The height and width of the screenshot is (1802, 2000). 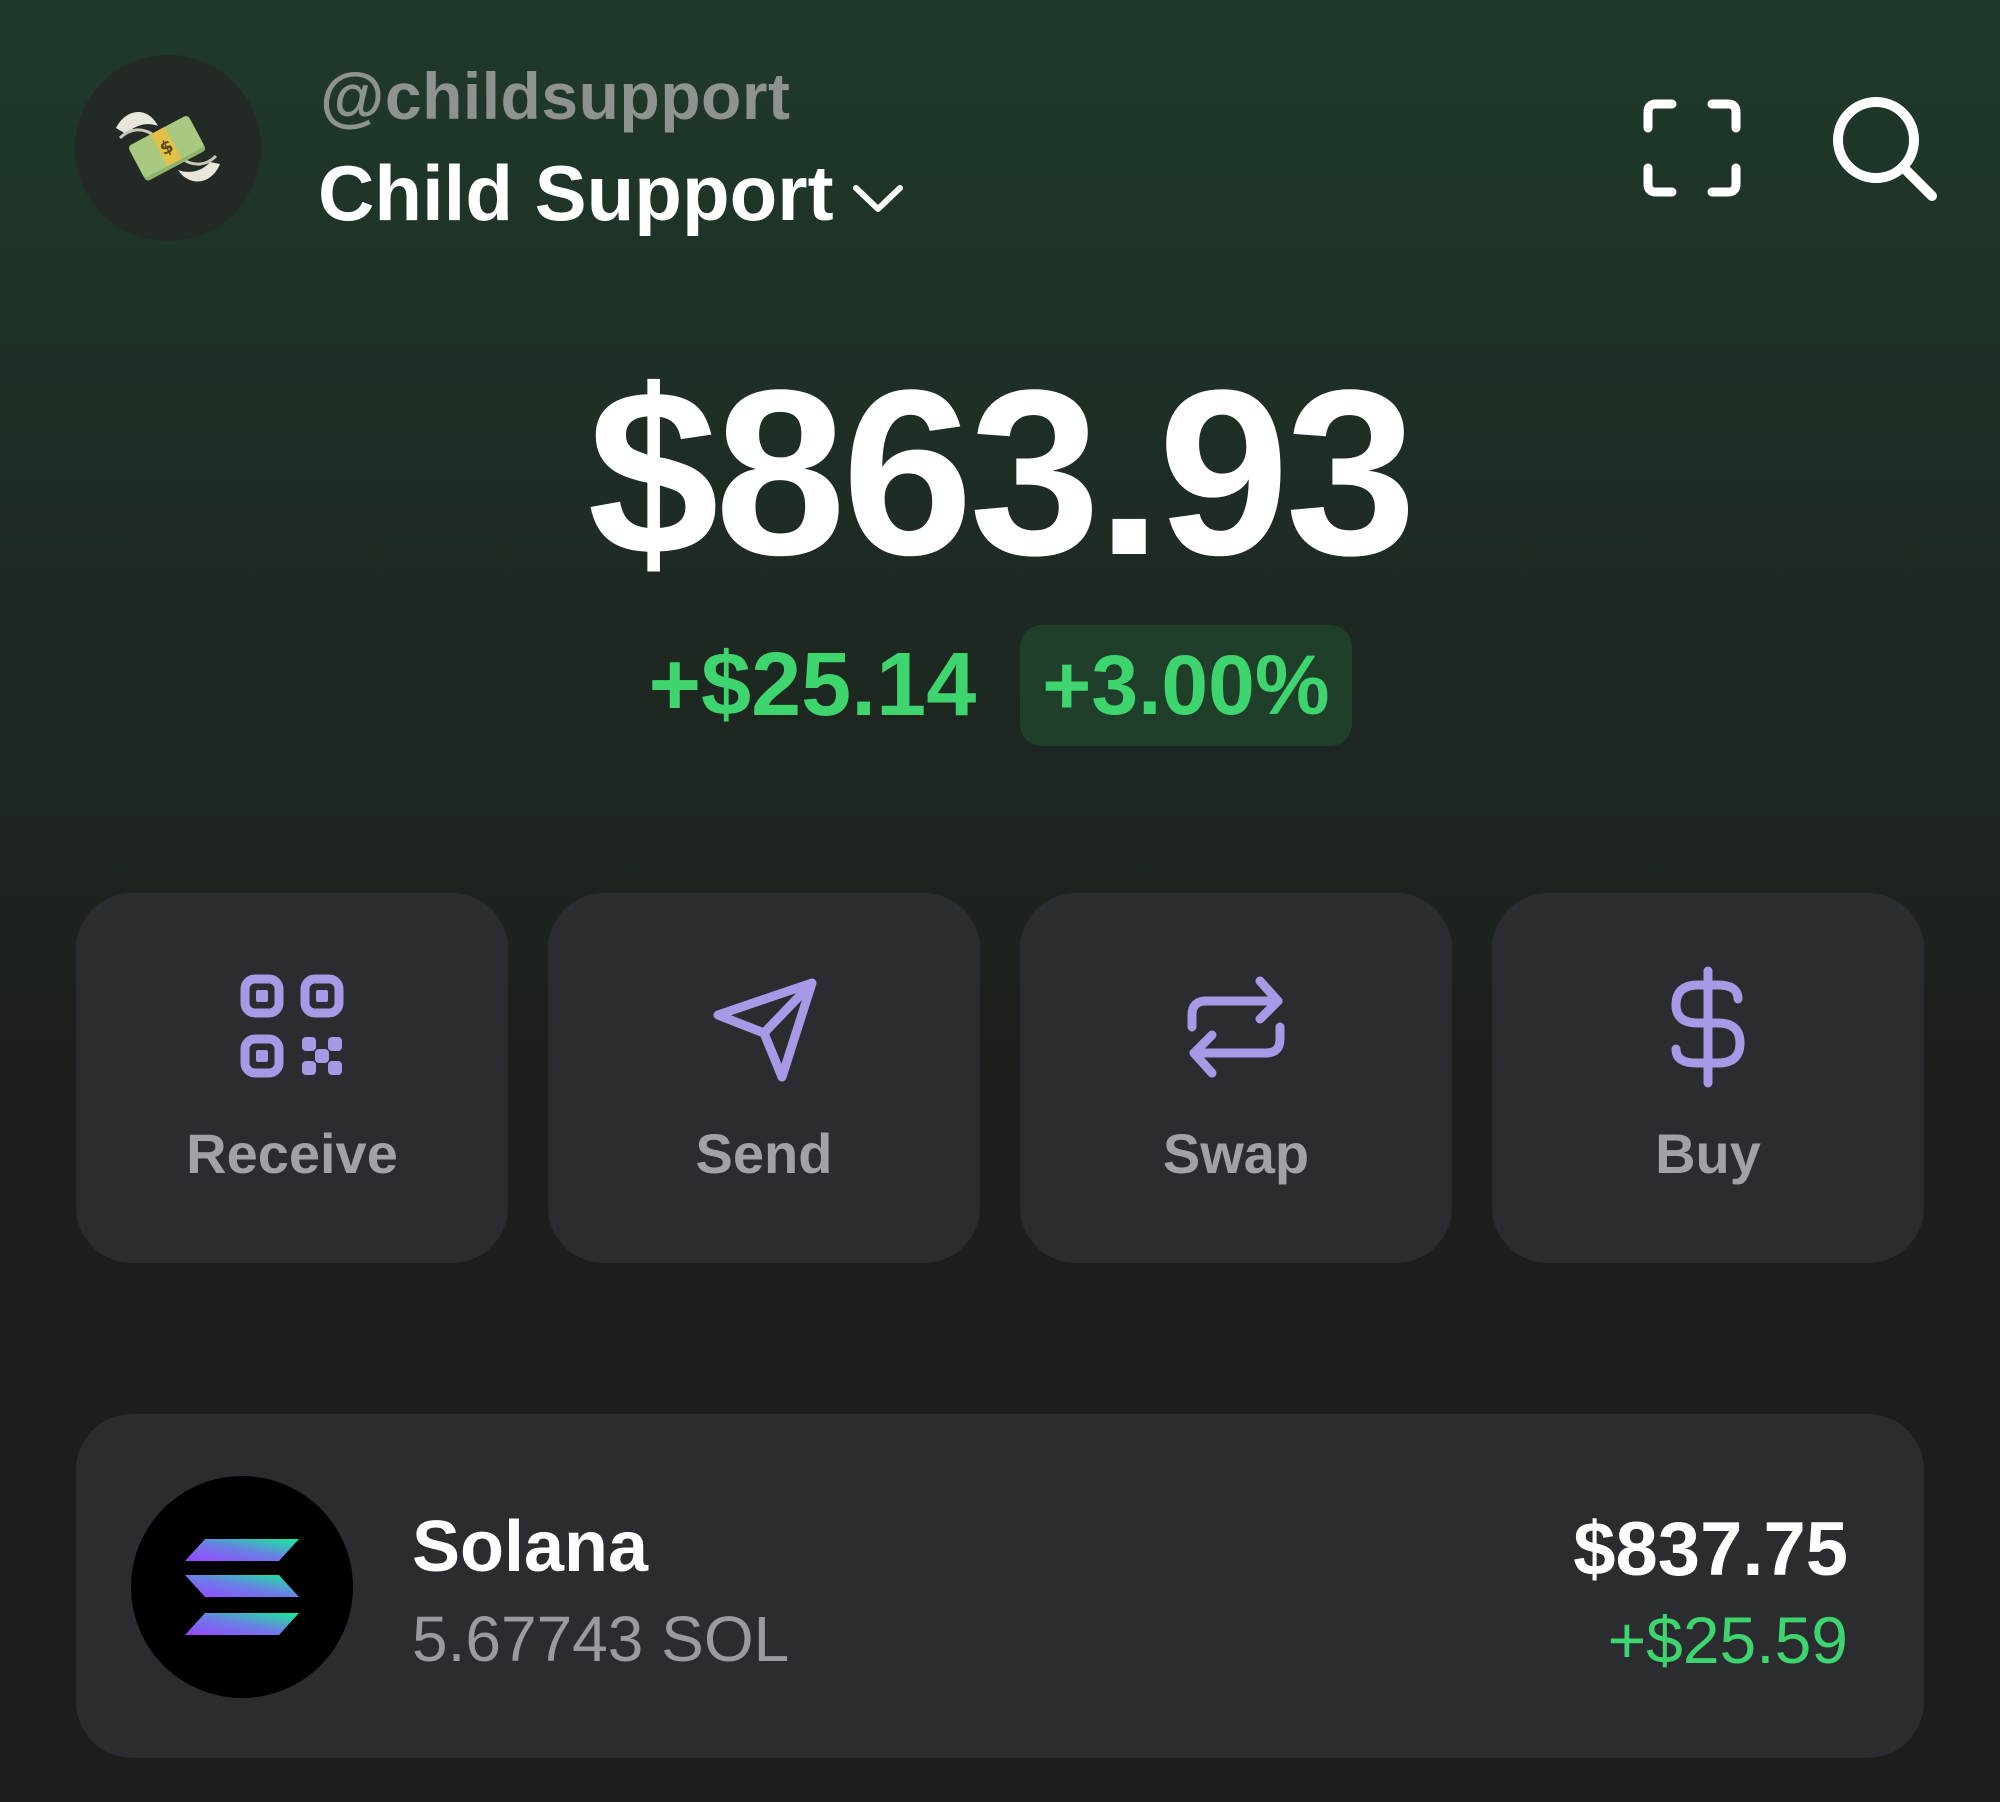 What do you see at coordinates (1710, 1549) in the screenshot?
I see `token-value: $837.75` at bounding box center [1710, 1549].